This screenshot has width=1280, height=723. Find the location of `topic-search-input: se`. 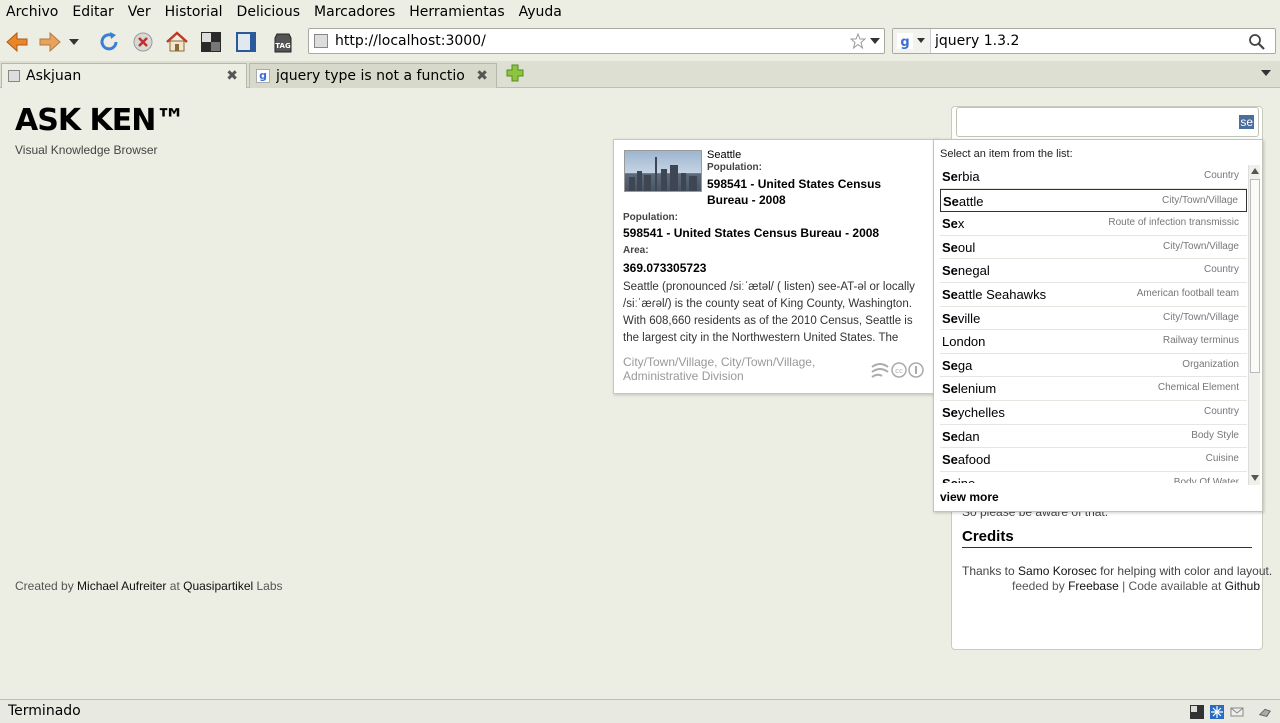

topic-search-input: se is located at coordinates (1107, 122).